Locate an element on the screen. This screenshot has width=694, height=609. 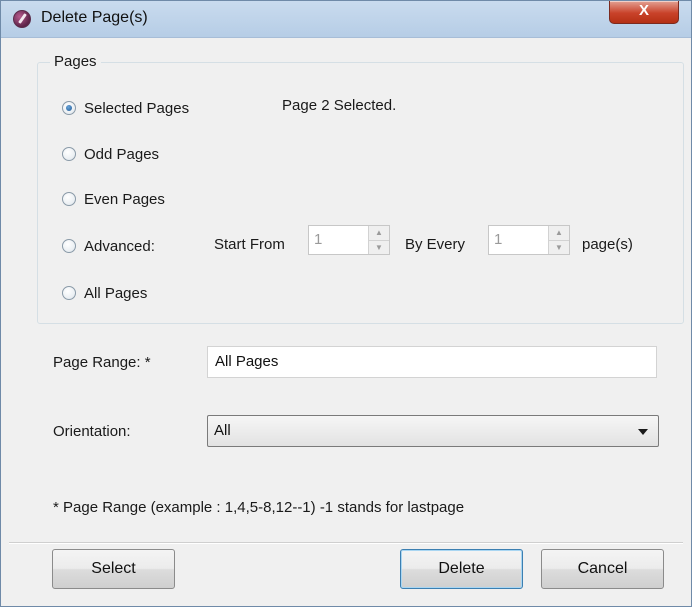
window-title: Delete Page(s) is located at coordinates (94, 17).